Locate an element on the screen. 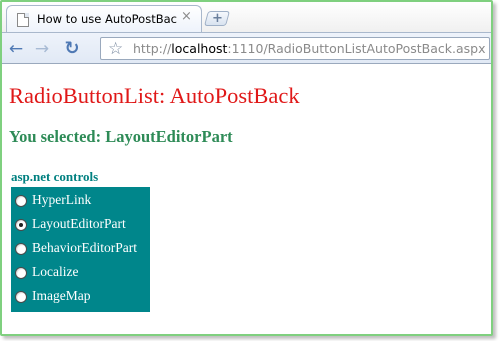 This screenshot has width=500, height=341. arrow-left-icon: ← is located at coordinates (16, 49).